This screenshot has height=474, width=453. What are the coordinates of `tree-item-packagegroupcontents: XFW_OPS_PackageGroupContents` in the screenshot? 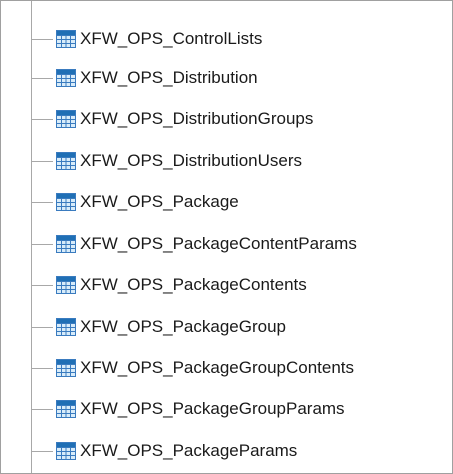 It's located at (241, 368).